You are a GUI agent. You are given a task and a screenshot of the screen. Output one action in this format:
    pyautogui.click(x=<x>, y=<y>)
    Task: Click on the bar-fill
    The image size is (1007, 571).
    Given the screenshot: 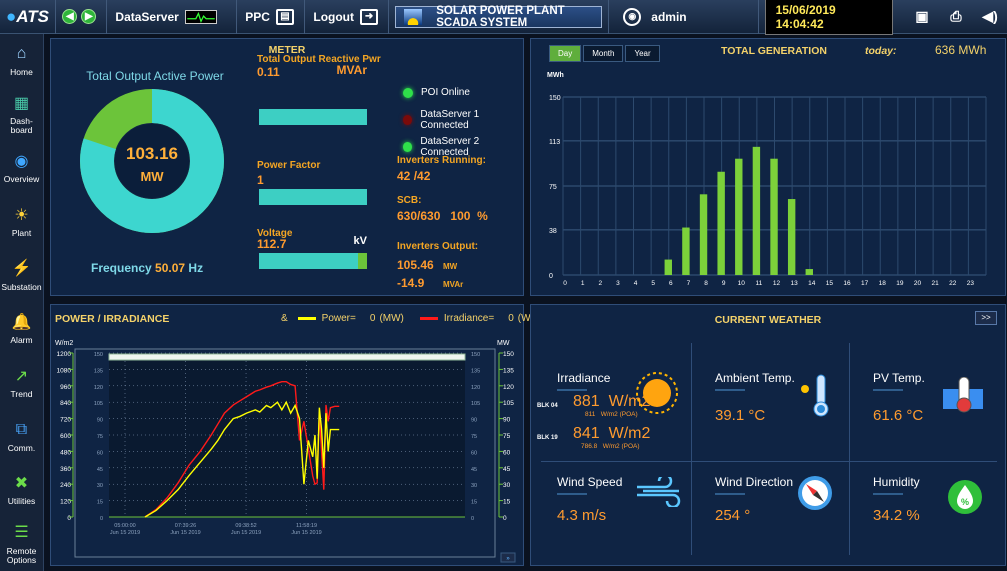 What is the action you would take?
    pyautogui.click(x=309, y=261)
    